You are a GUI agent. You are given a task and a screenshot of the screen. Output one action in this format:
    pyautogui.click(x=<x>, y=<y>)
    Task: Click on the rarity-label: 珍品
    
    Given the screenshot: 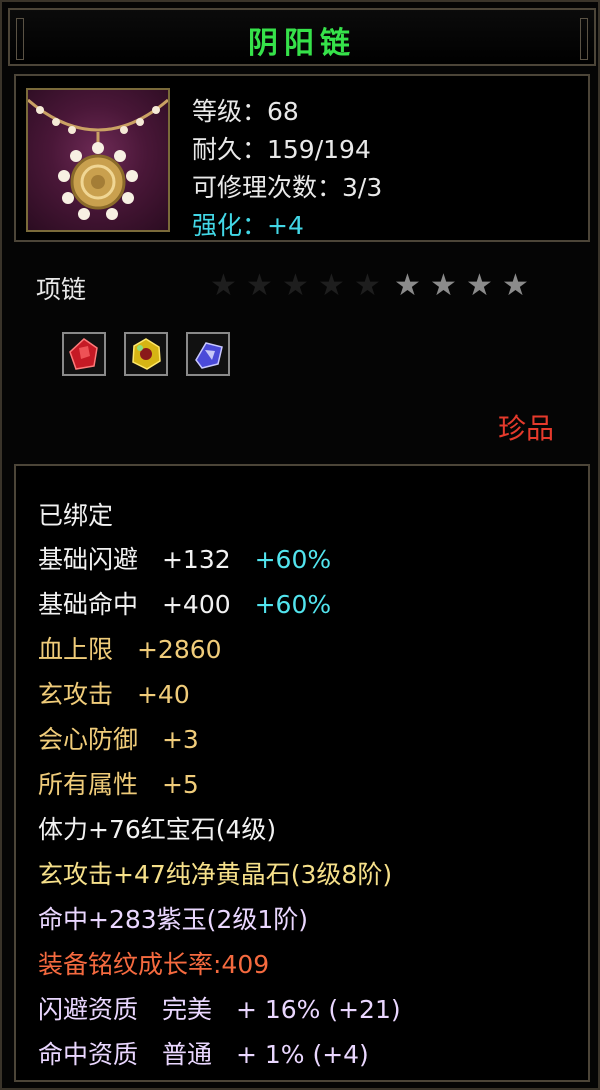 What is the action you would take?
    pyautogui.click(x=525, y=428)
    